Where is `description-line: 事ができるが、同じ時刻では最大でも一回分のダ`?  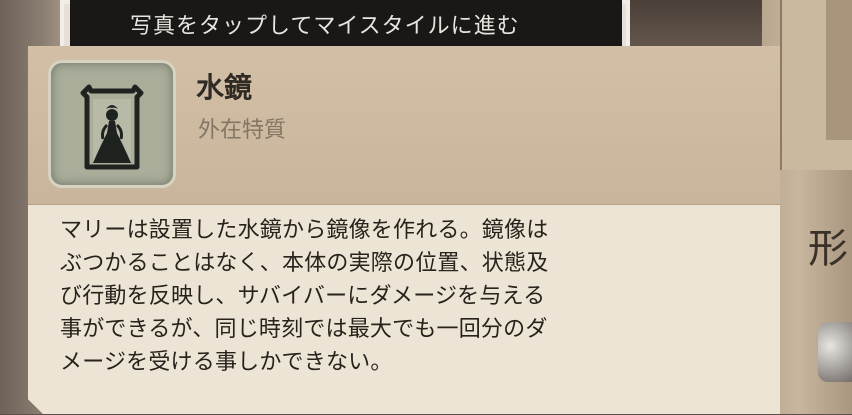
description-line: 事ができるが、同じ時刻では最大でも一回分のダ is located at coordinates (304, 329).